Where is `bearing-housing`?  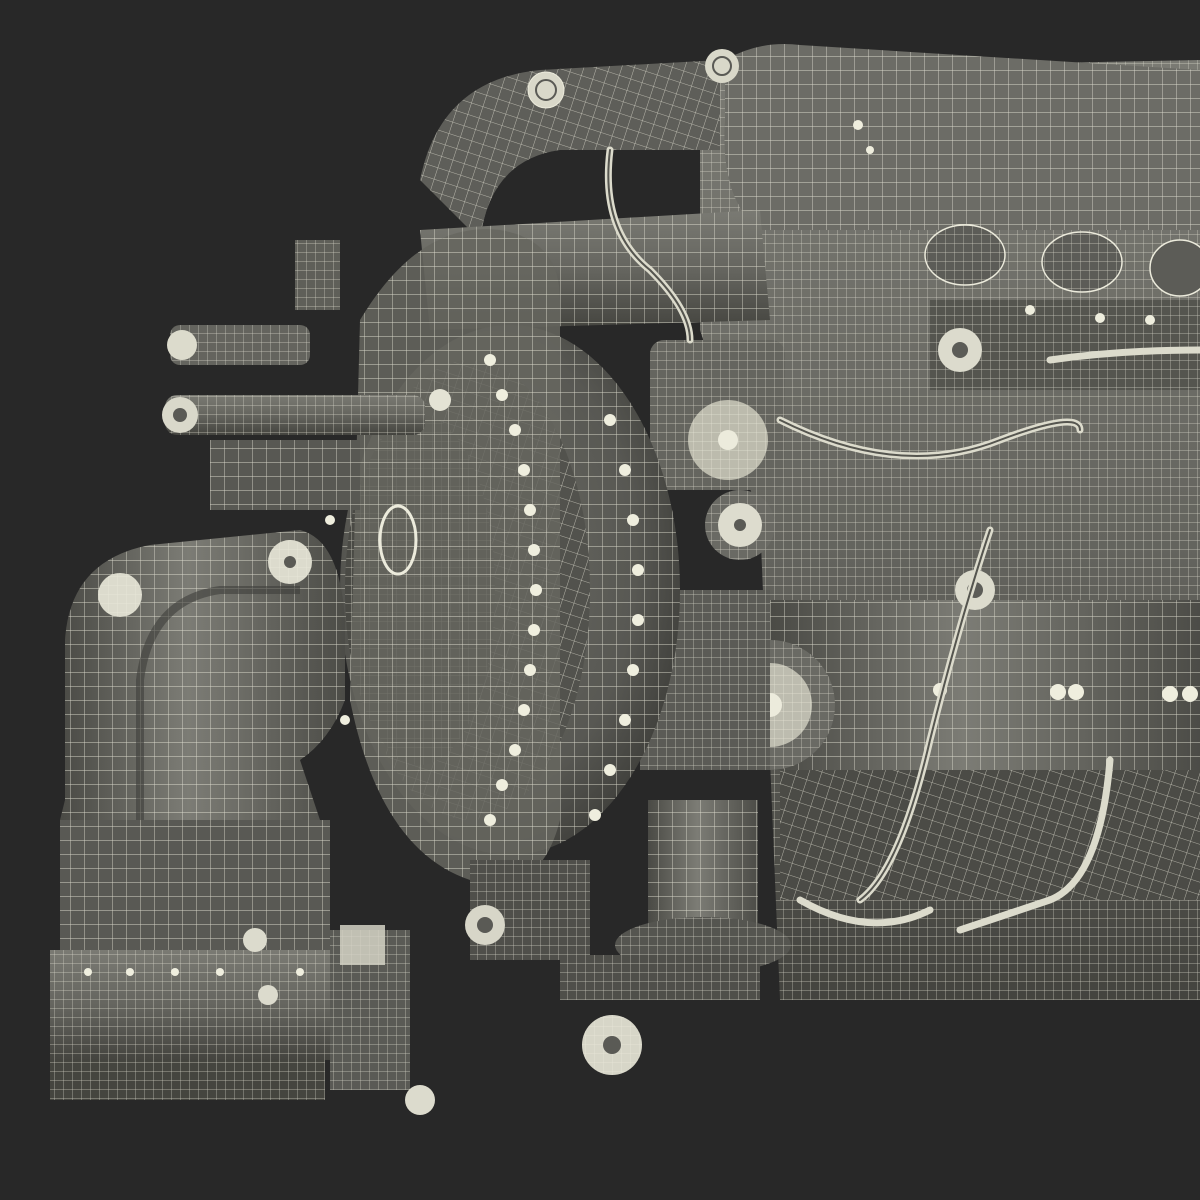
bearing-housing is located at coordinates (527, 910).